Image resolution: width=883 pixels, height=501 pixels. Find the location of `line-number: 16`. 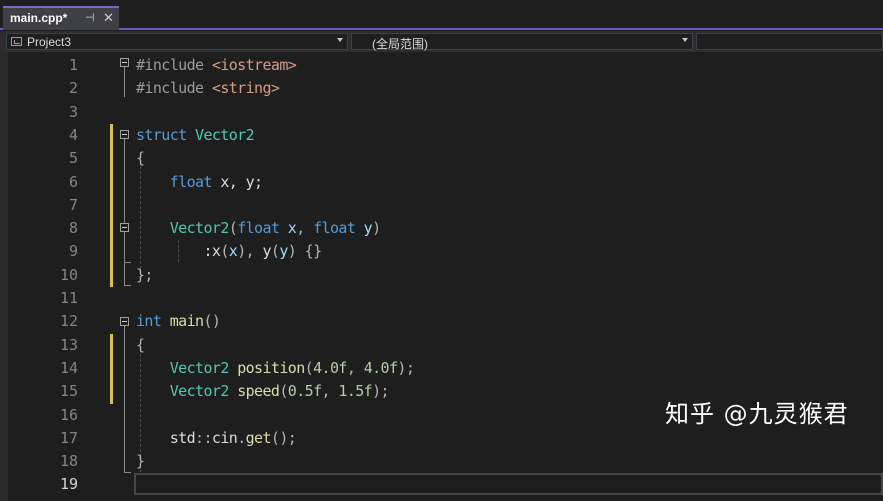

line-number: 16 is located at coordinates (68, 414).